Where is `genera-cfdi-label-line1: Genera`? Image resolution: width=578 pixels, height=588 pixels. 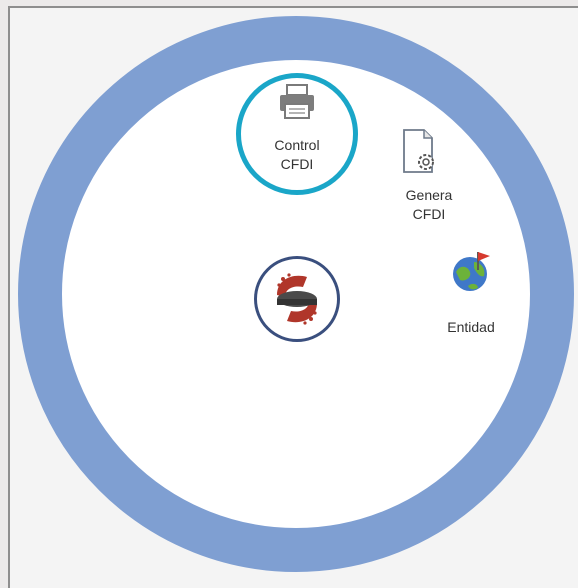
genera-cfdi-label-line1: Genera is located at coordinates (429, 195).